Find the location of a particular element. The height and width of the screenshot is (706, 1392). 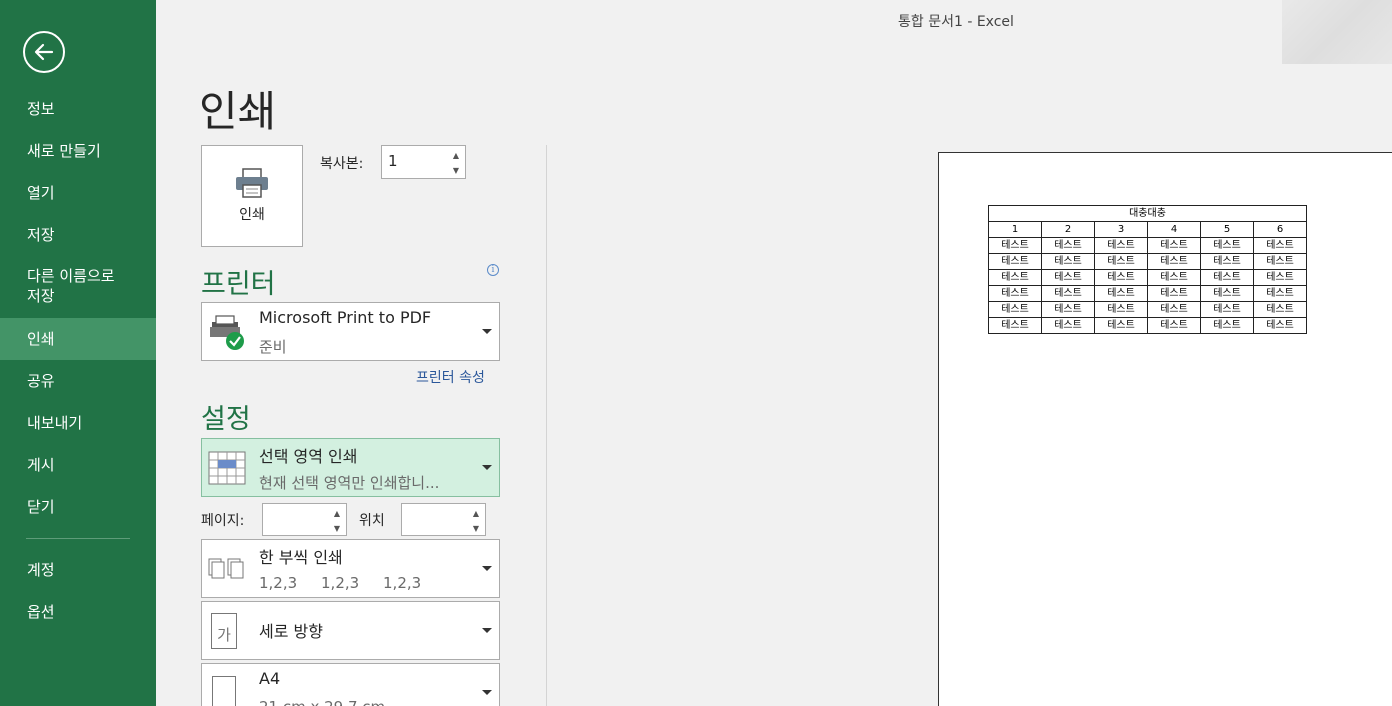

portrait-page-icon: 가 is located at coordinates (224, 631).